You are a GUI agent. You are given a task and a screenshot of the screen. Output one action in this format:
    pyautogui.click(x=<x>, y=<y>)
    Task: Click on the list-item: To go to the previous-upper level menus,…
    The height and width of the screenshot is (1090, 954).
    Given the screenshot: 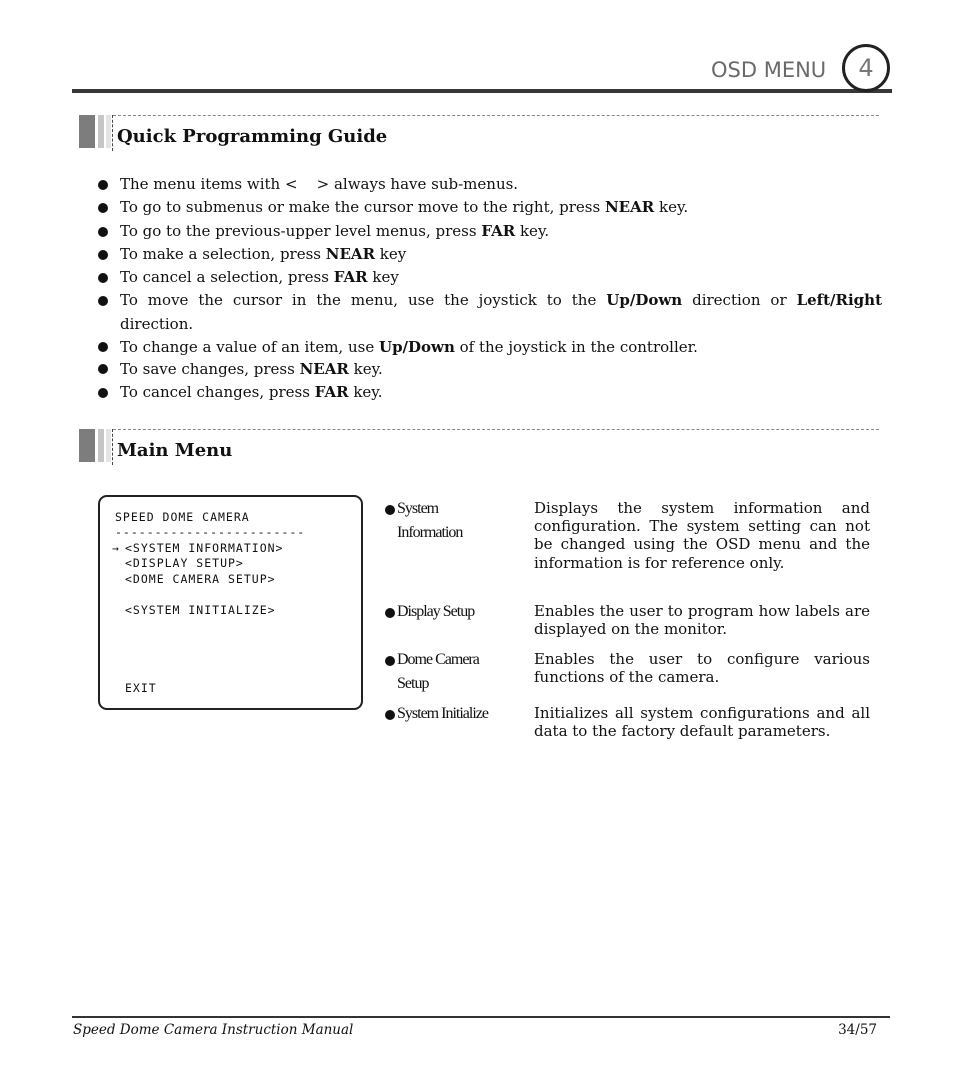 What is the action you would take?
    pyautogui.click(x=489, y=231)
    